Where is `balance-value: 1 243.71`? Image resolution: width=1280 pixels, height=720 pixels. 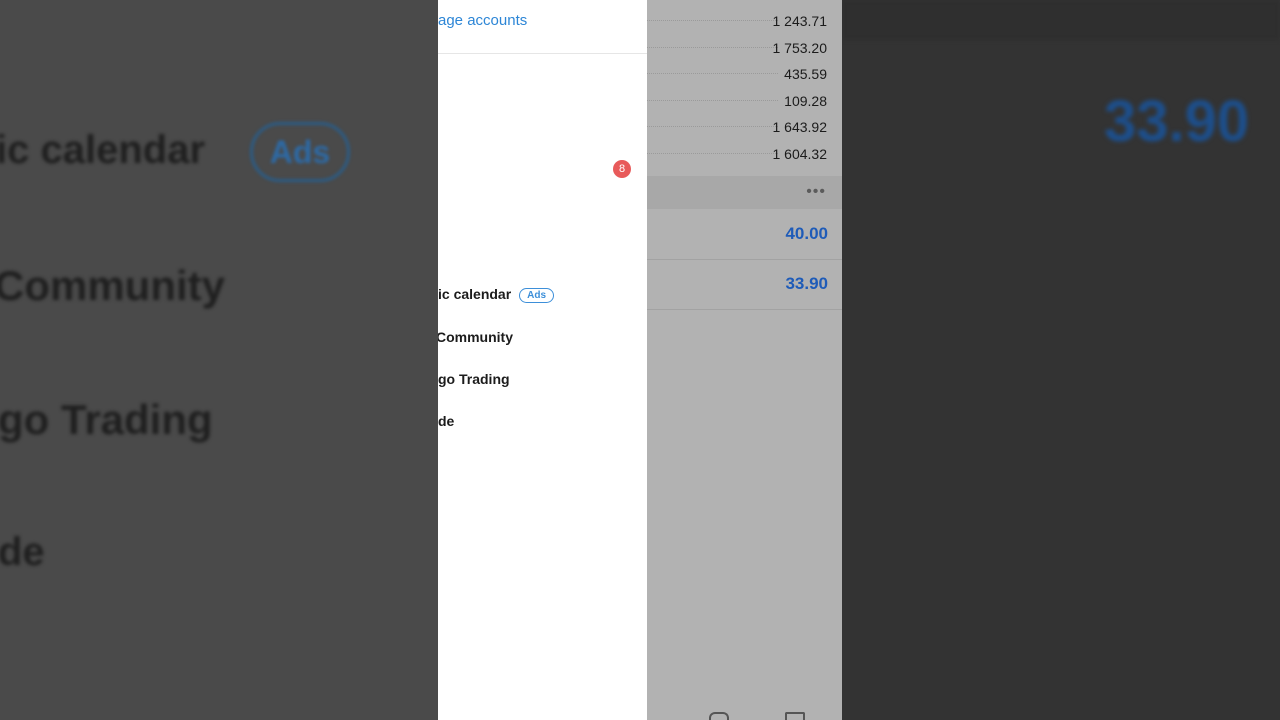 balance-value: 1 243.71 is located at coordinates (800, 21).